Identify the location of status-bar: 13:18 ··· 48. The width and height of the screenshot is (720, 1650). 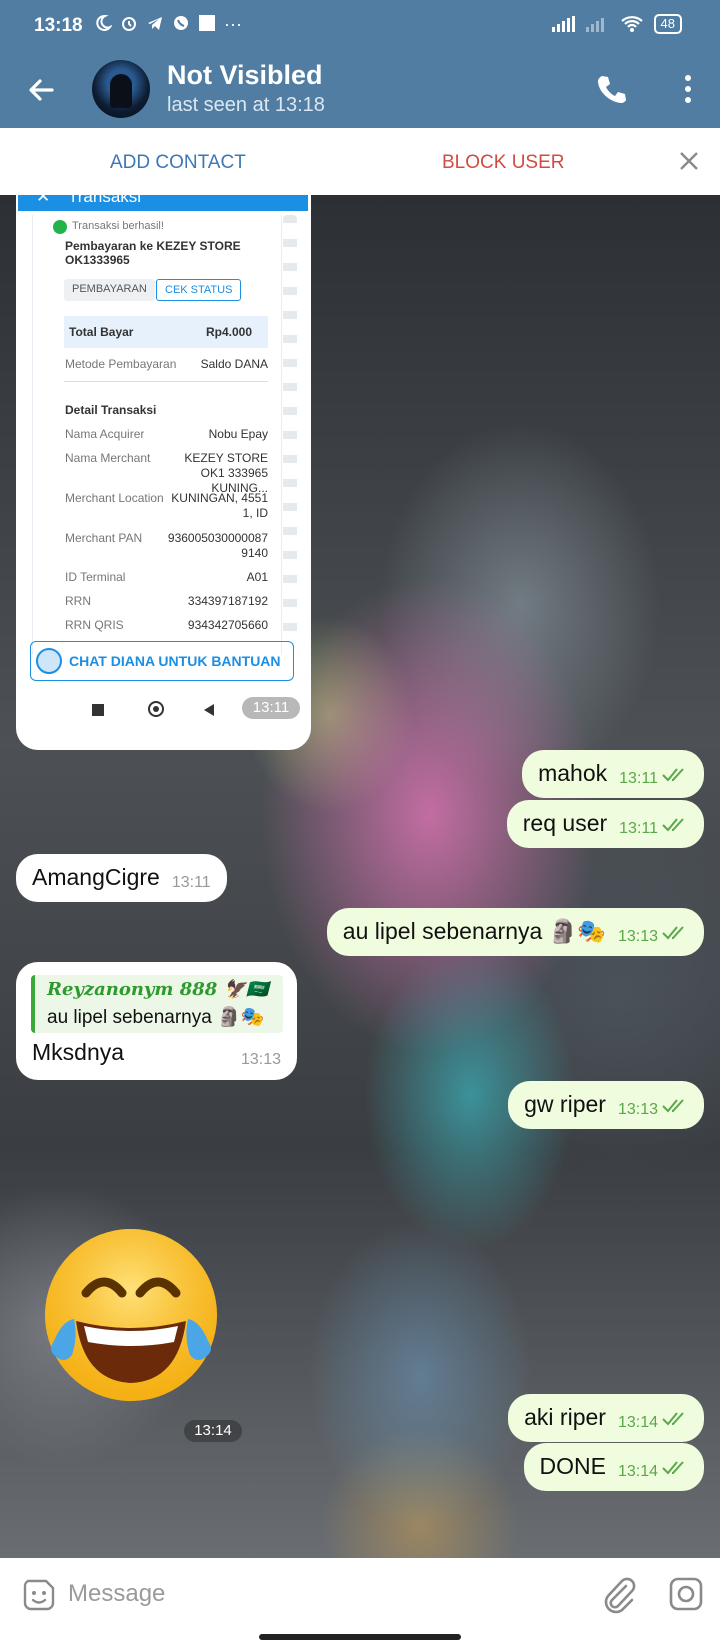
(360, 26).